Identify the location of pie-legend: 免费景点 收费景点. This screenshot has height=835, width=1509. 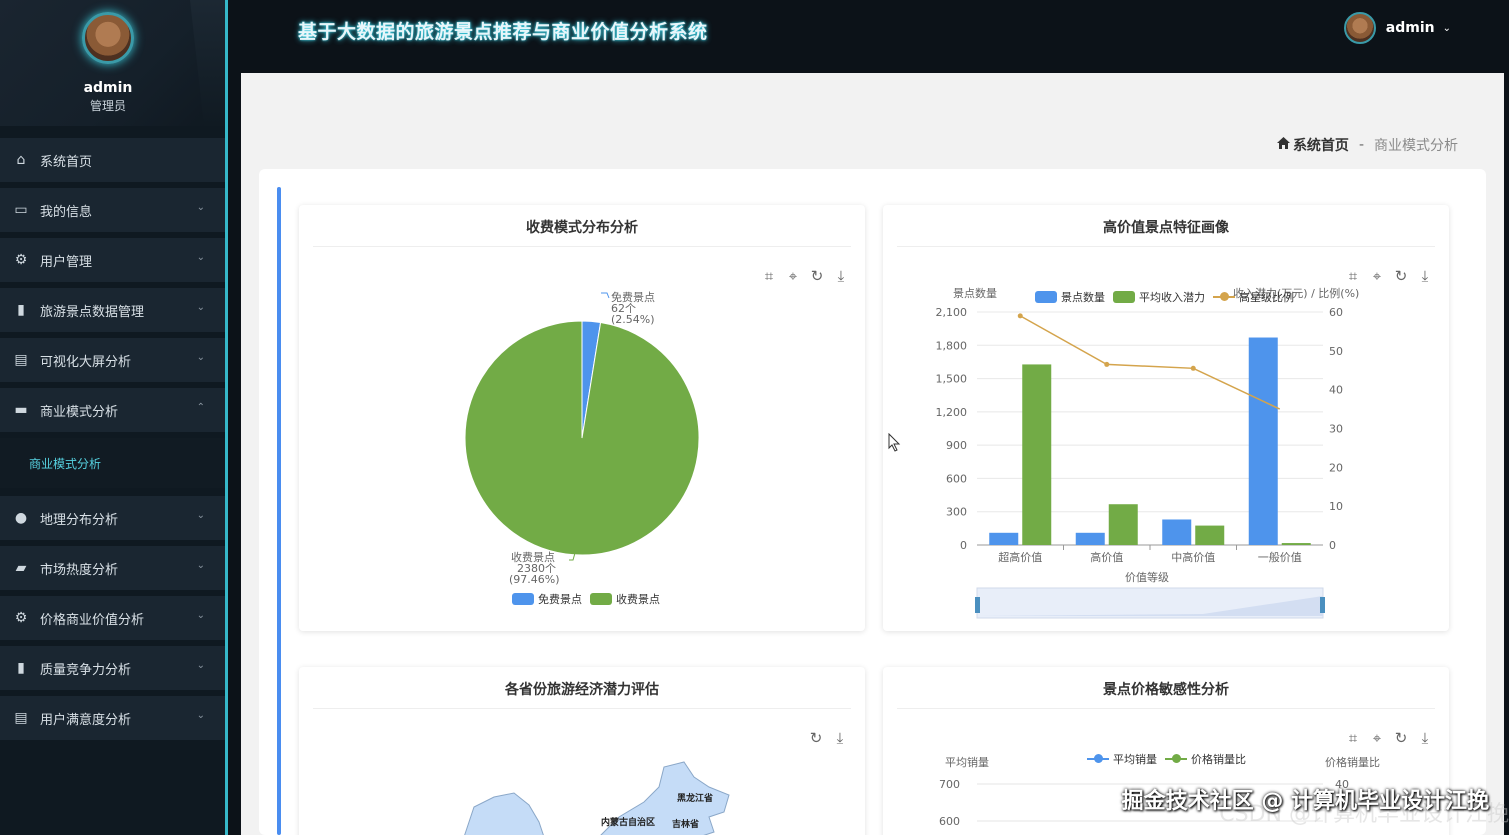
(582, 599).